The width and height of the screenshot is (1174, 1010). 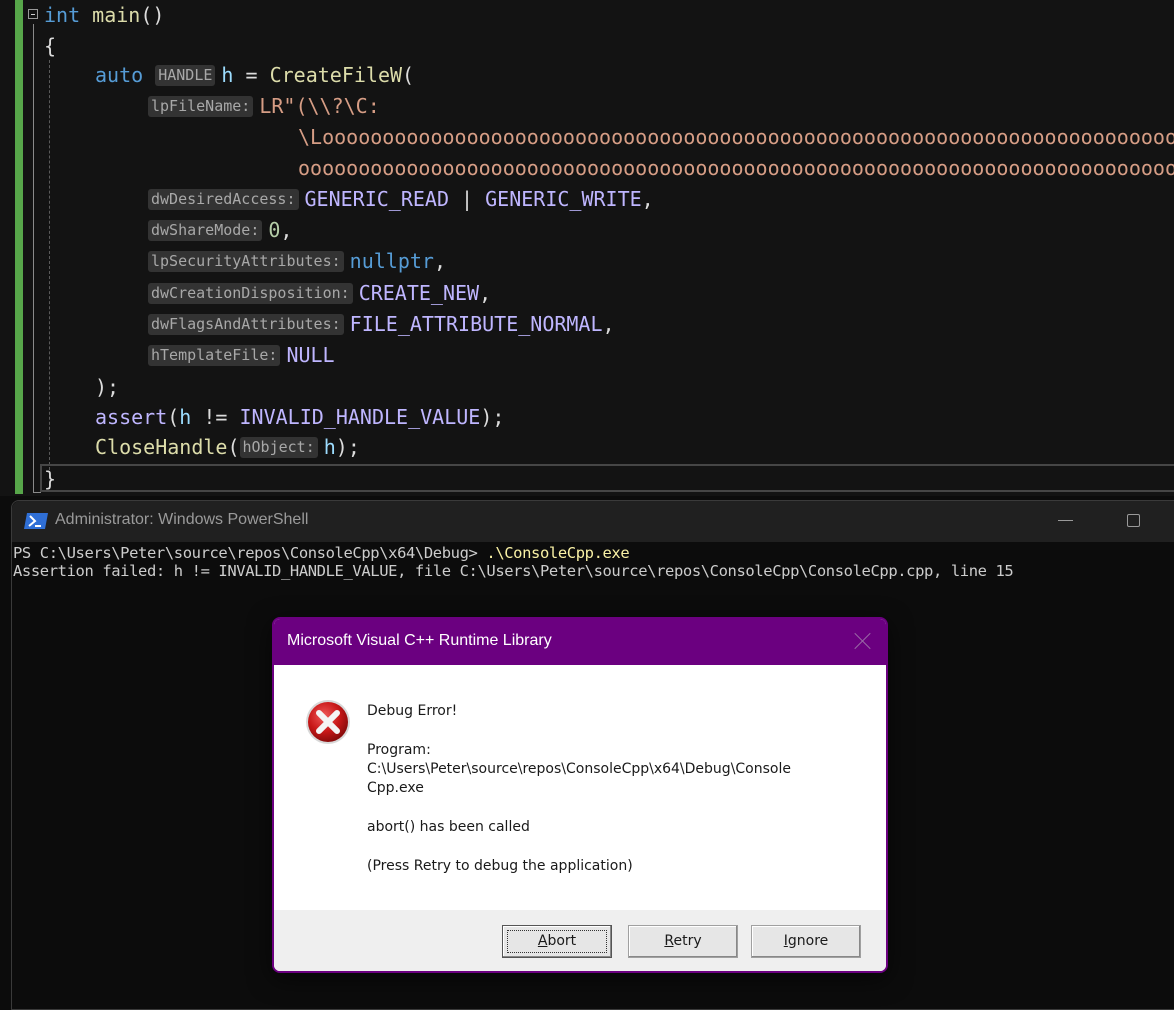 What do you see at coordinates (246, 324) in the screenshot?
I see `inlay-hint: dwFlagsAndAttributes:` at bounding box center [246, 324].